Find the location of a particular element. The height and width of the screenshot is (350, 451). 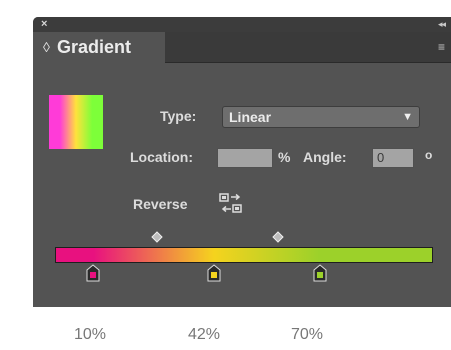

gradient-ramp-slider is located at coordinates (244, 255).